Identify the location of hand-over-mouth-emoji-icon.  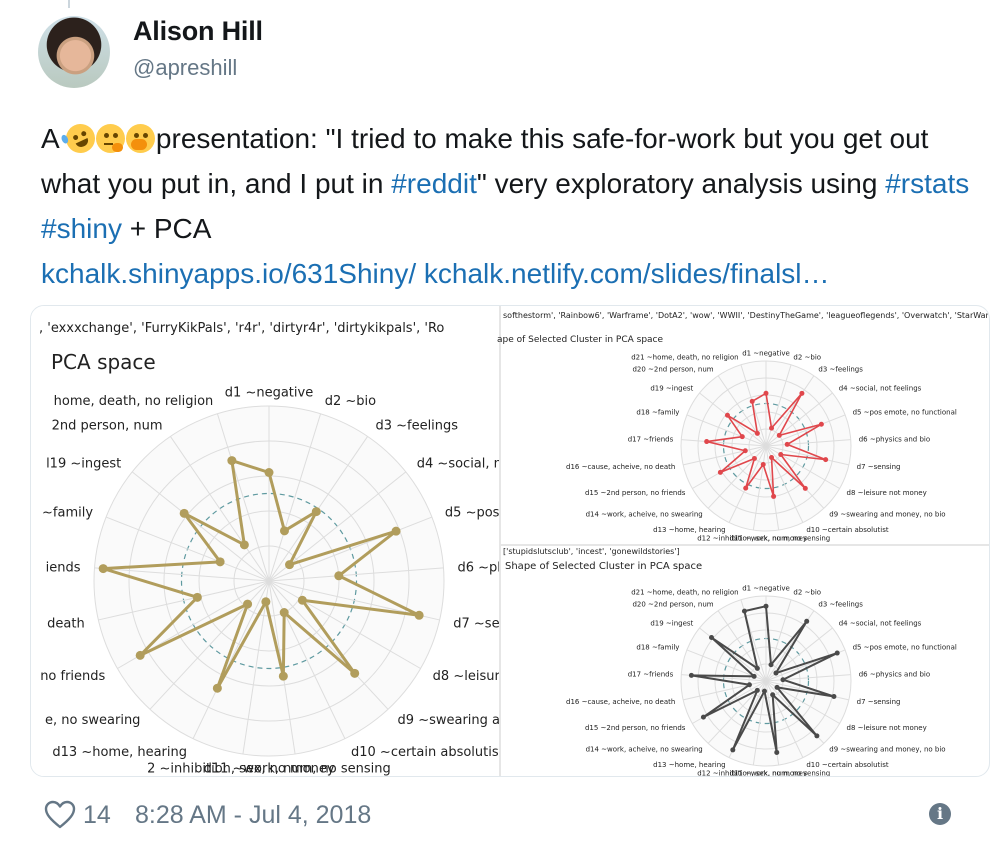
(140, 138).